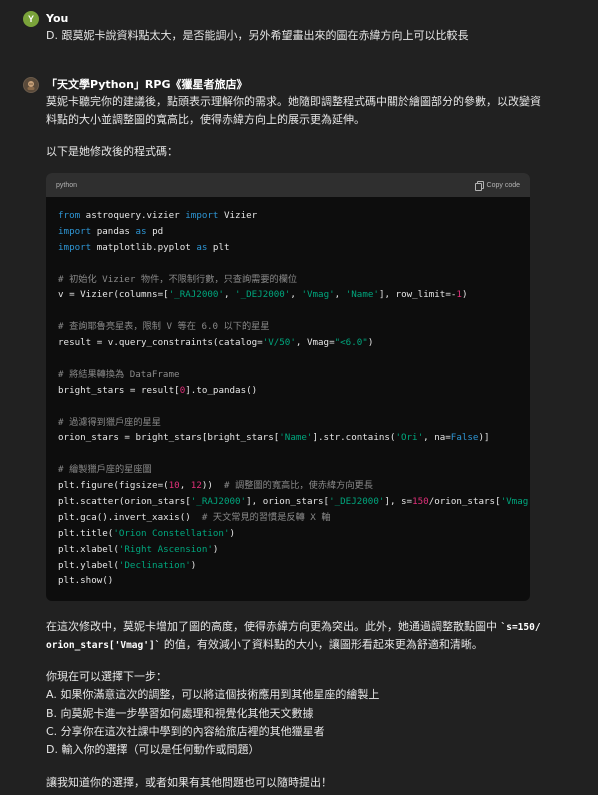  I want to click on code-line: from astroquery.vizier import Vizier, so click(288, 216).